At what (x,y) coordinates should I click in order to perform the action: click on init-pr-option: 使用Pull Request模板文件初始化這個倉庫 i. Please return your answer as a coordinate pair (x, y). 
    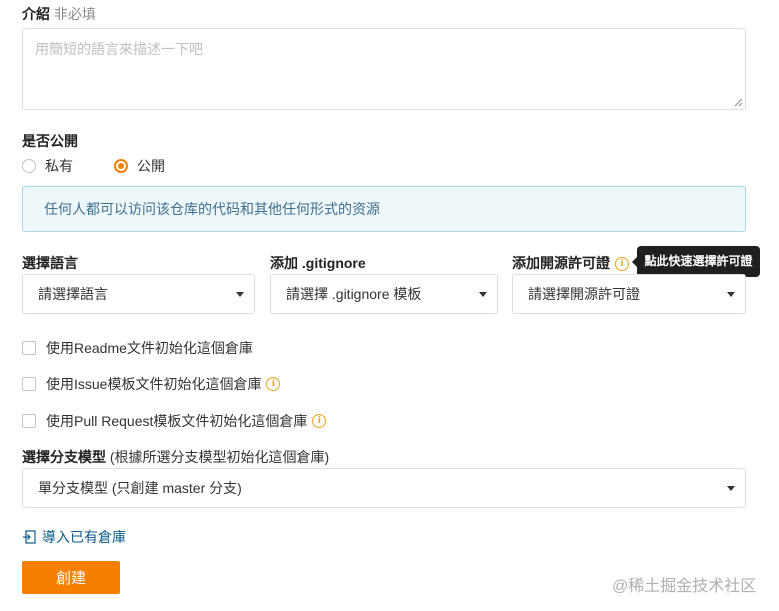
    Looking at the image, I should click on (174, 421).